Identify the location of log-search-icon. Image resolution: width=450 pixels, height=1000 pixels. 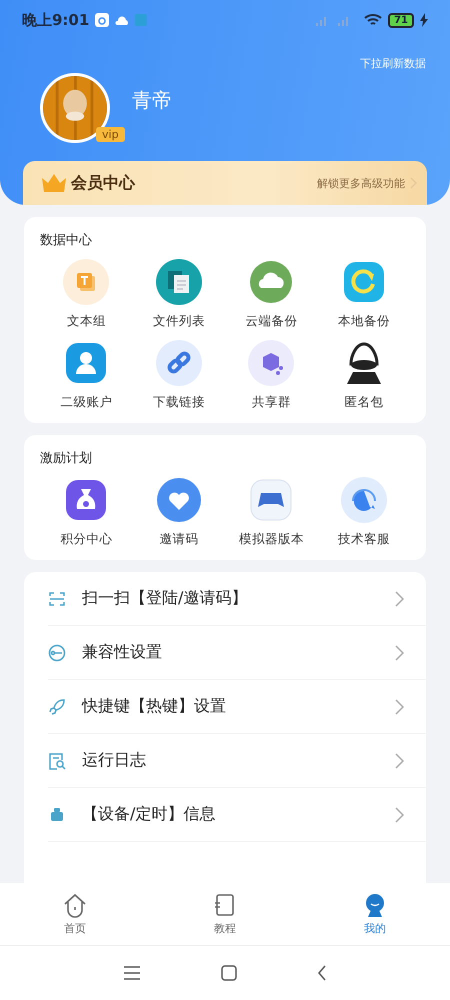
(57, 761).